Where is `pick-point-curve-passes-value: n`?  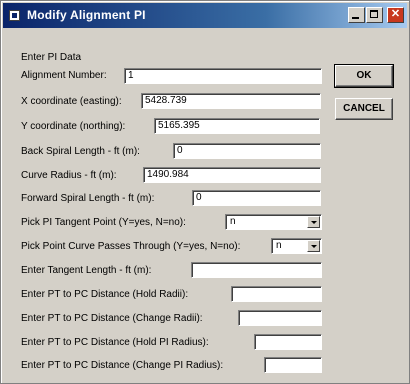 pick-point-curve-passes-value: n is located at coordinates (279, 245).